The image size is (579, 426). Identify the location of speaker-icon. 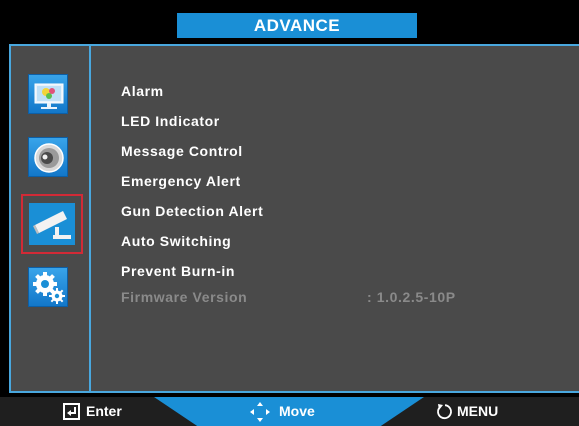
(48, 157).